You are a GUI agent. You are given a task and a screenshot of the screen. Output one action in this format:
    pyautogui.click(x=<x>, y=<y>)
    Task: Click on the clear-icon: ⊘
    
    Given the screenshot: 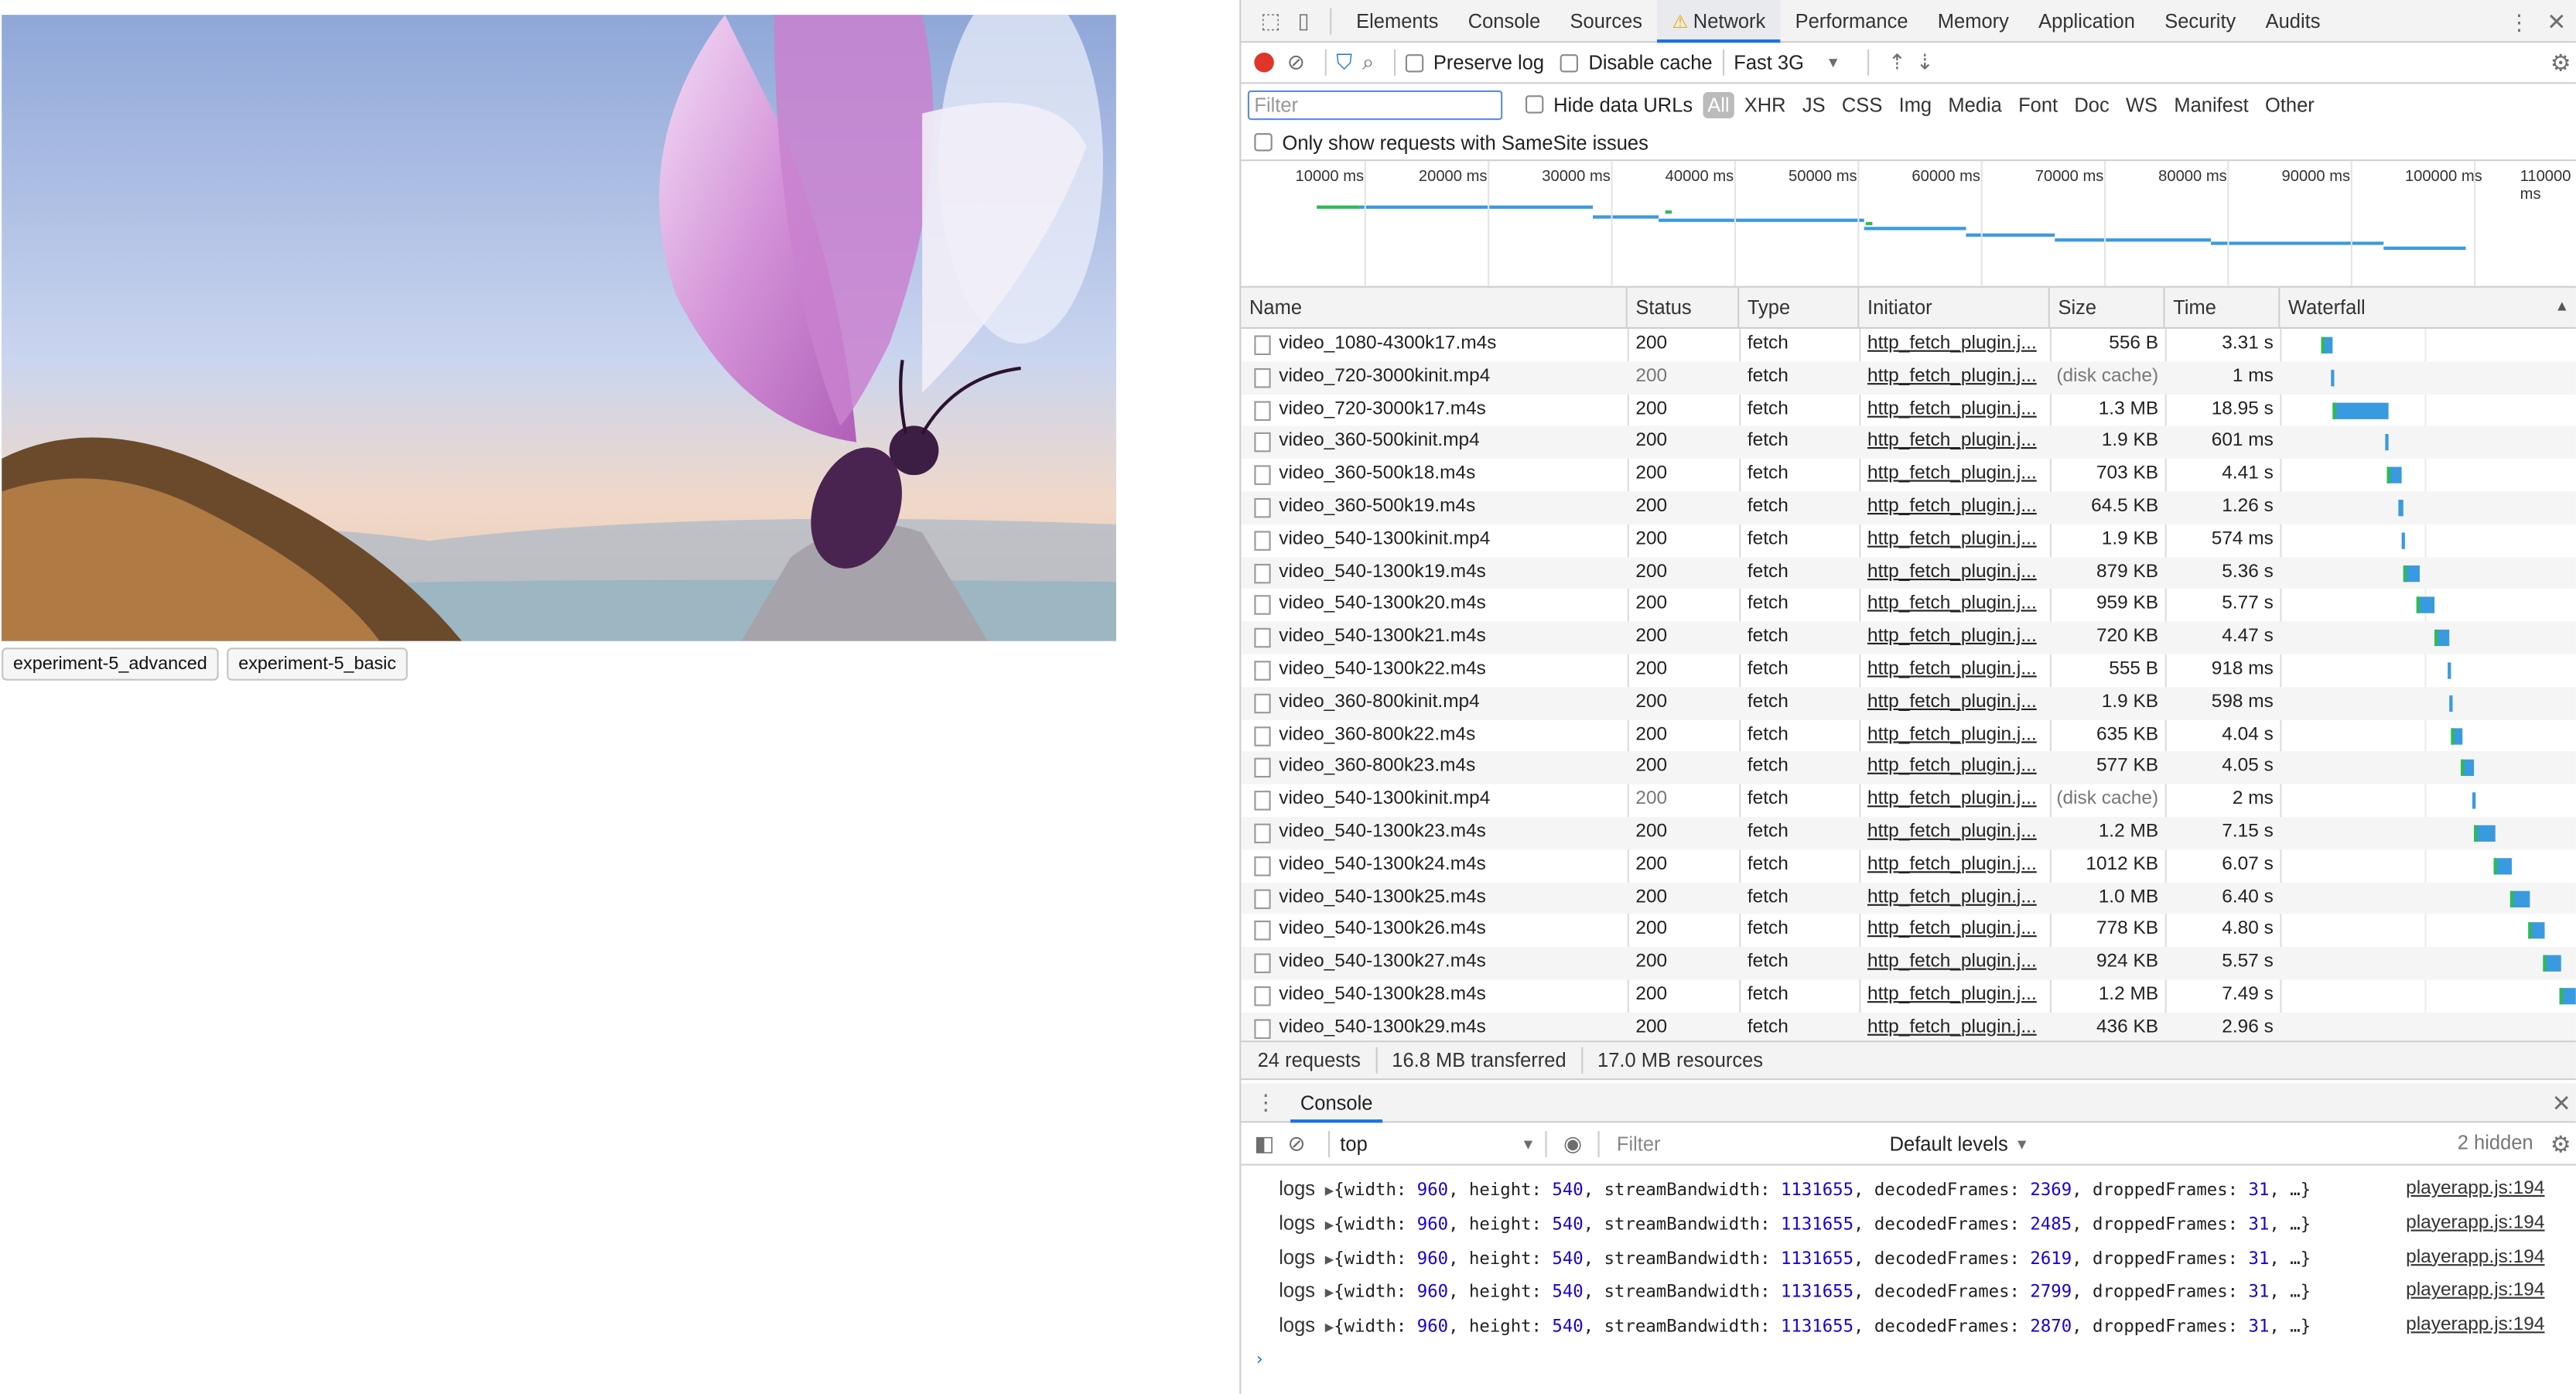 What is the action you would take?
    pyautogui.click(x=1296, y=63)
    